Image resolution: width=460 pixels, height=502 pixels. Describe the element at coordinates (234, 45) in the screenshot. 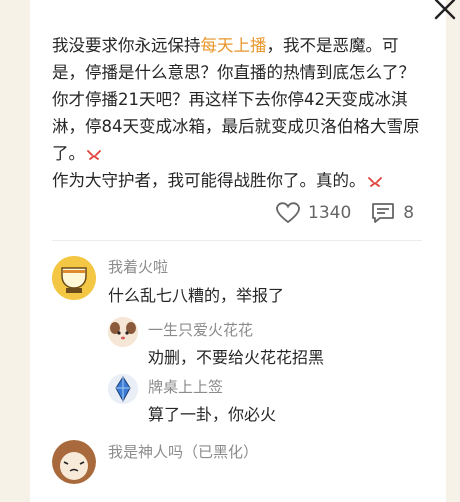

I see `post-highlight-link: 每天上播` at that location.